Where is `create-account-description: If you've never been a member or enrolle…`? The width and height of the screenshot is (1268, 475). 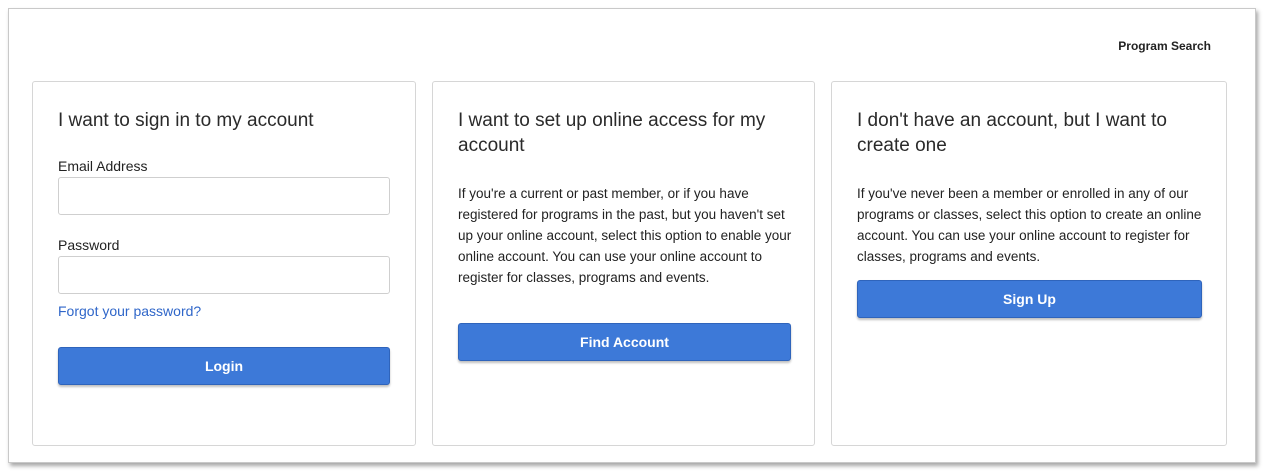 create-account-description: If you've never been a member or enrolle… is located at coordinates (1029, 225).